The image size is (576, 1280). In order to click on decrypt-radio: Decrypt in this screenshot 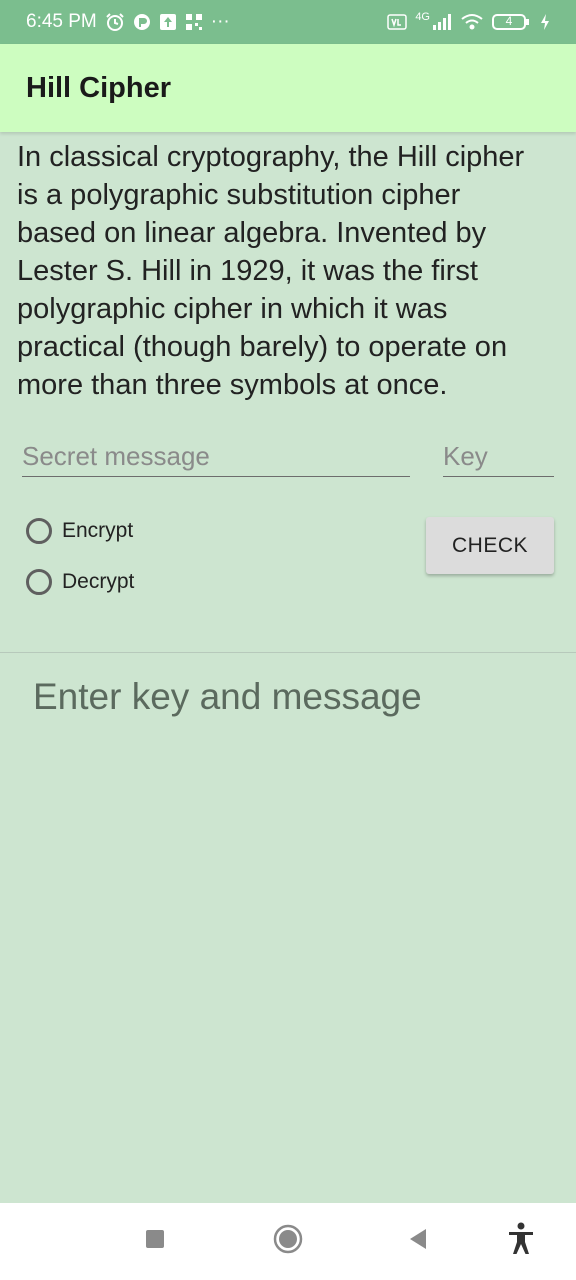, I will do `click(80, 582)`.